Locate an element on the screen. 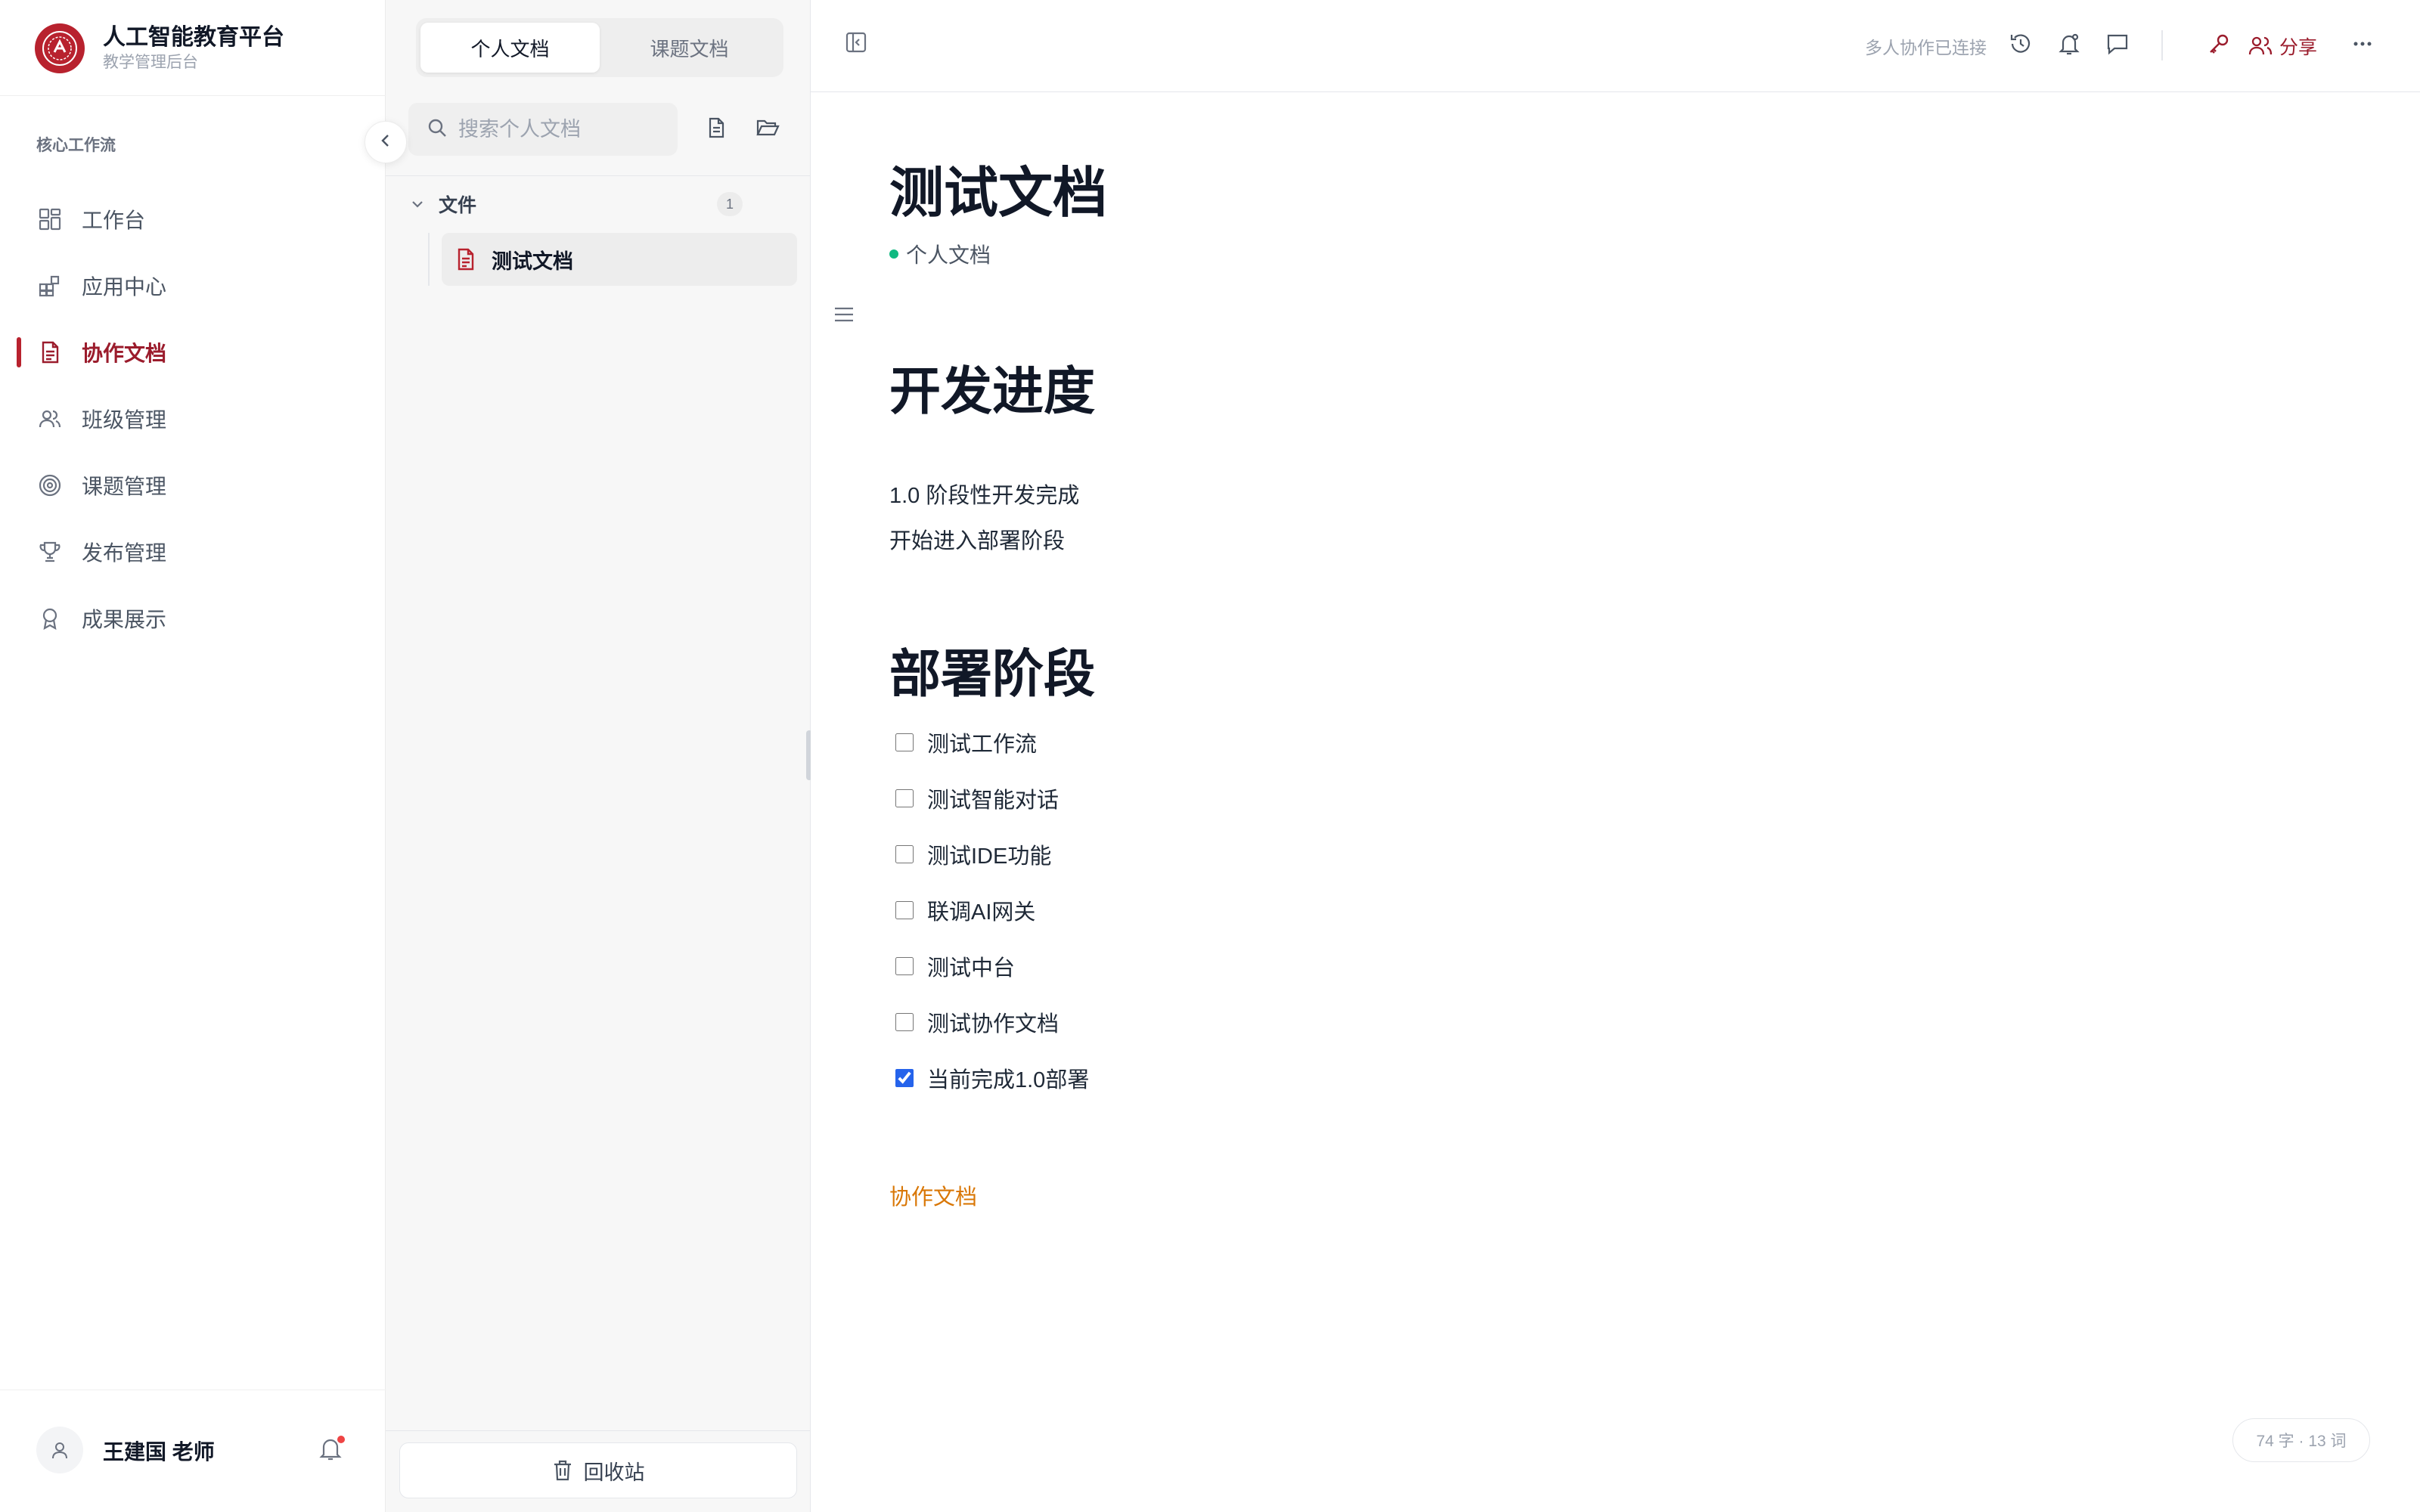  heading-development-progress: 开发进度 is located at coordinates (992, 391).